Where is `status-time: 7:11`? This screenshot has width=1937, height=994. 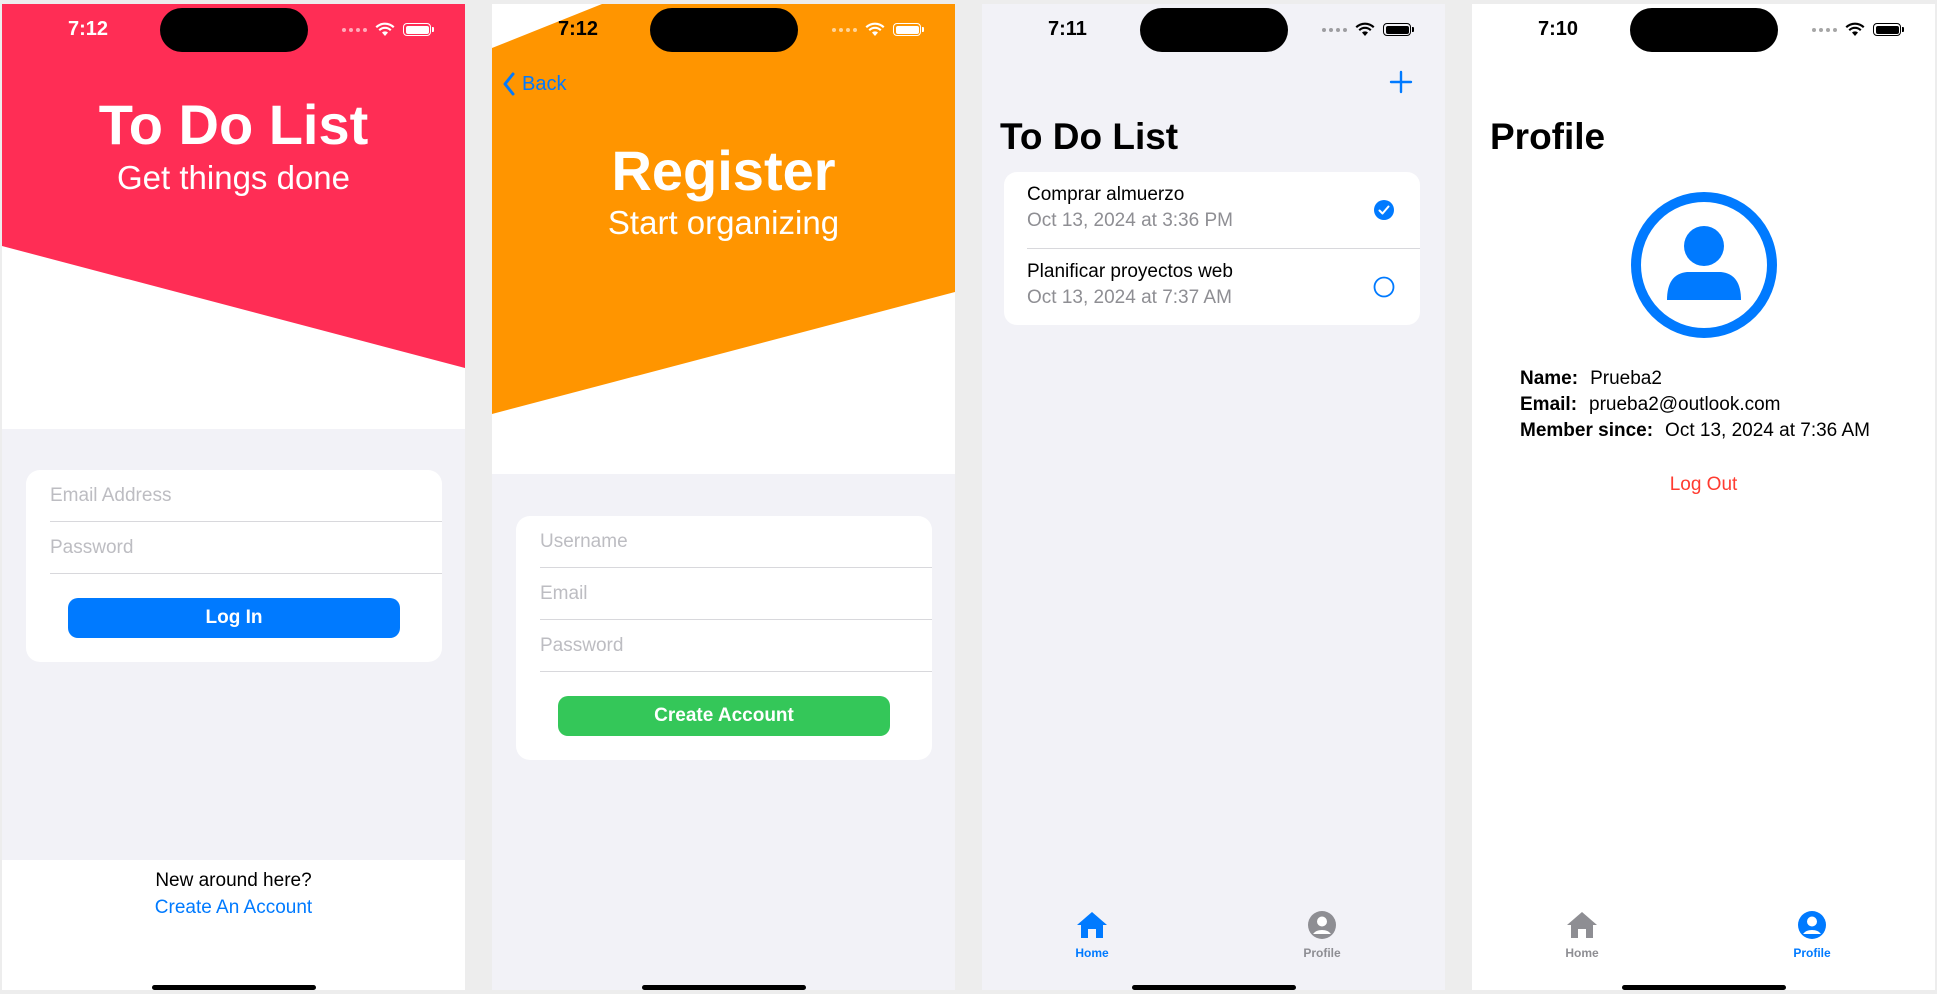 status-time: 7:11 is located at coordinates (1067, 29).